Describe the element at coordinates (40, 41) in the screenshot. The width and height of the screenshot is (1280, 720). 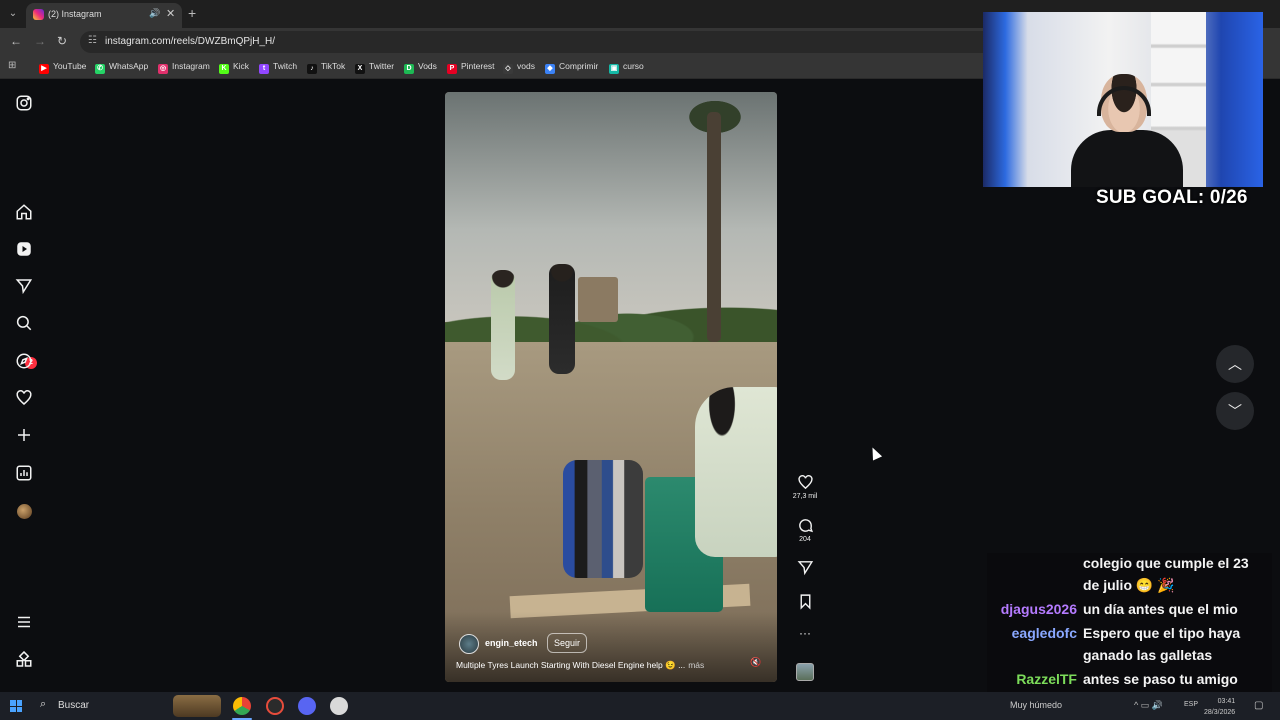
I see `forward-icon: →` at that location.